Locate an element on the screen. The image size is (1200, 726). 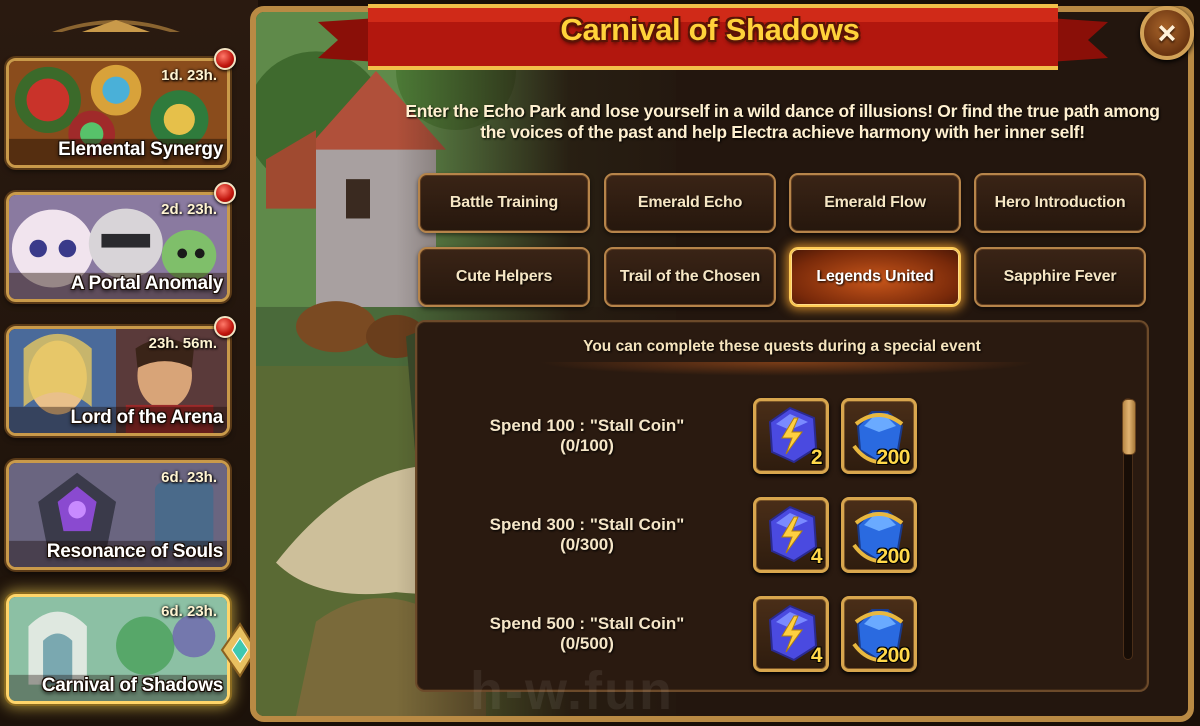
event-card-elemental-synergy: 1d. 23h. Elemental Synergy is located at coordinates (118, 113).